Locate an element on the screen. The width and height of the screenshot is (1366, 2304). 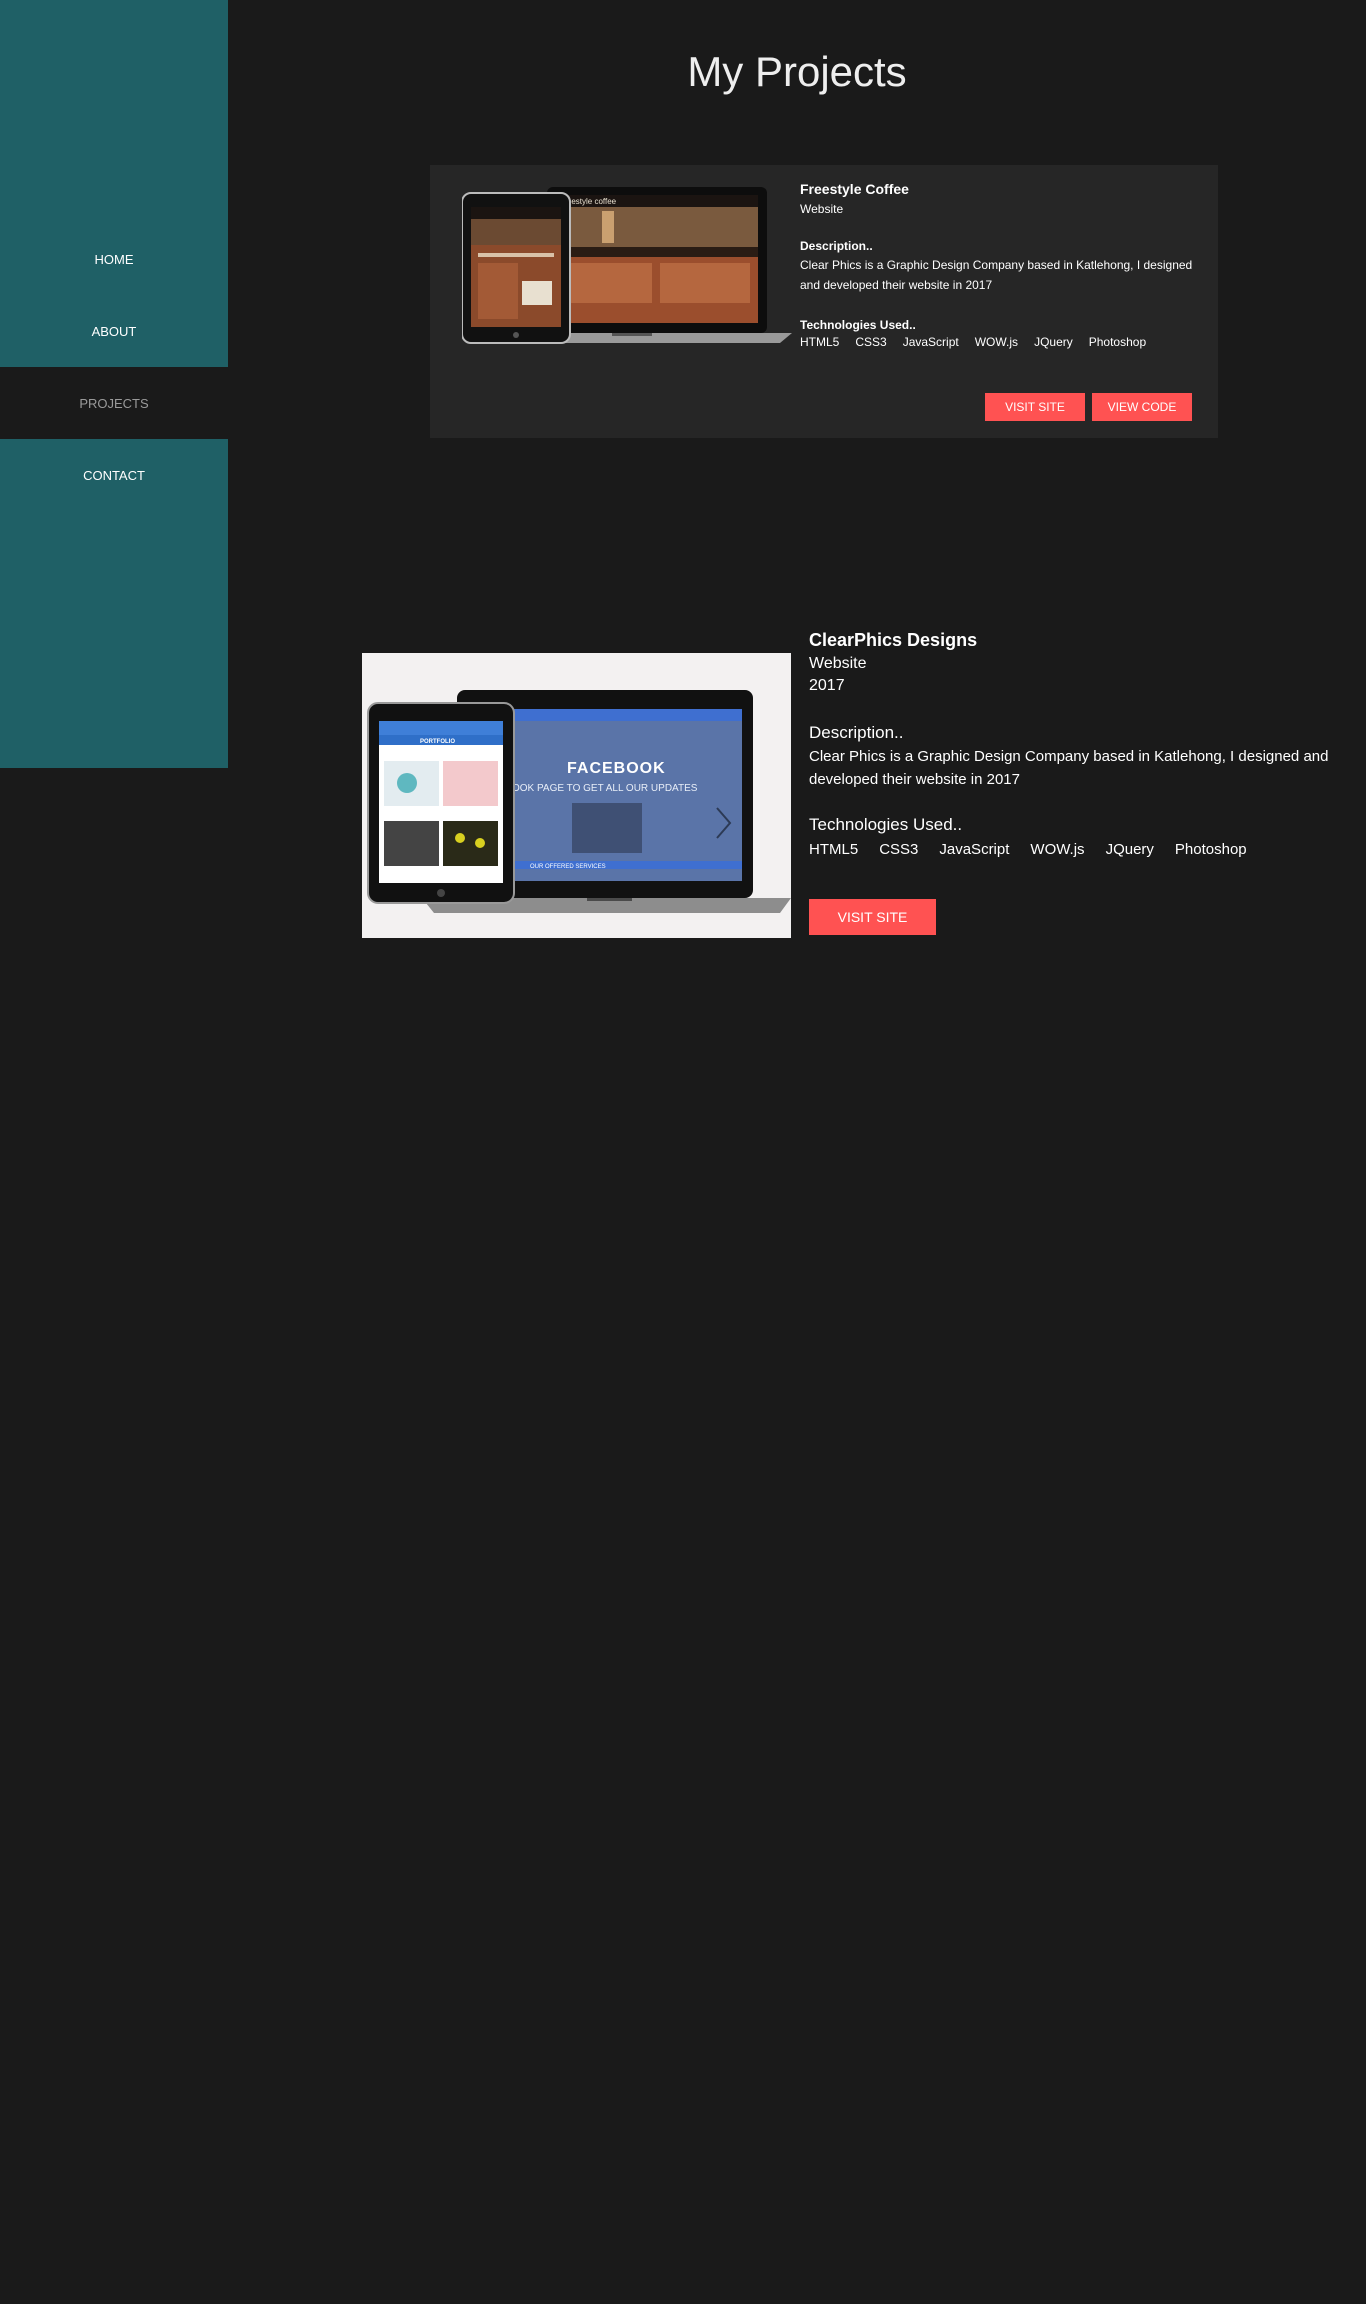
sidebar: HOME ABOUT PROJECTS CONTACT is located at coordinates (114, 384).